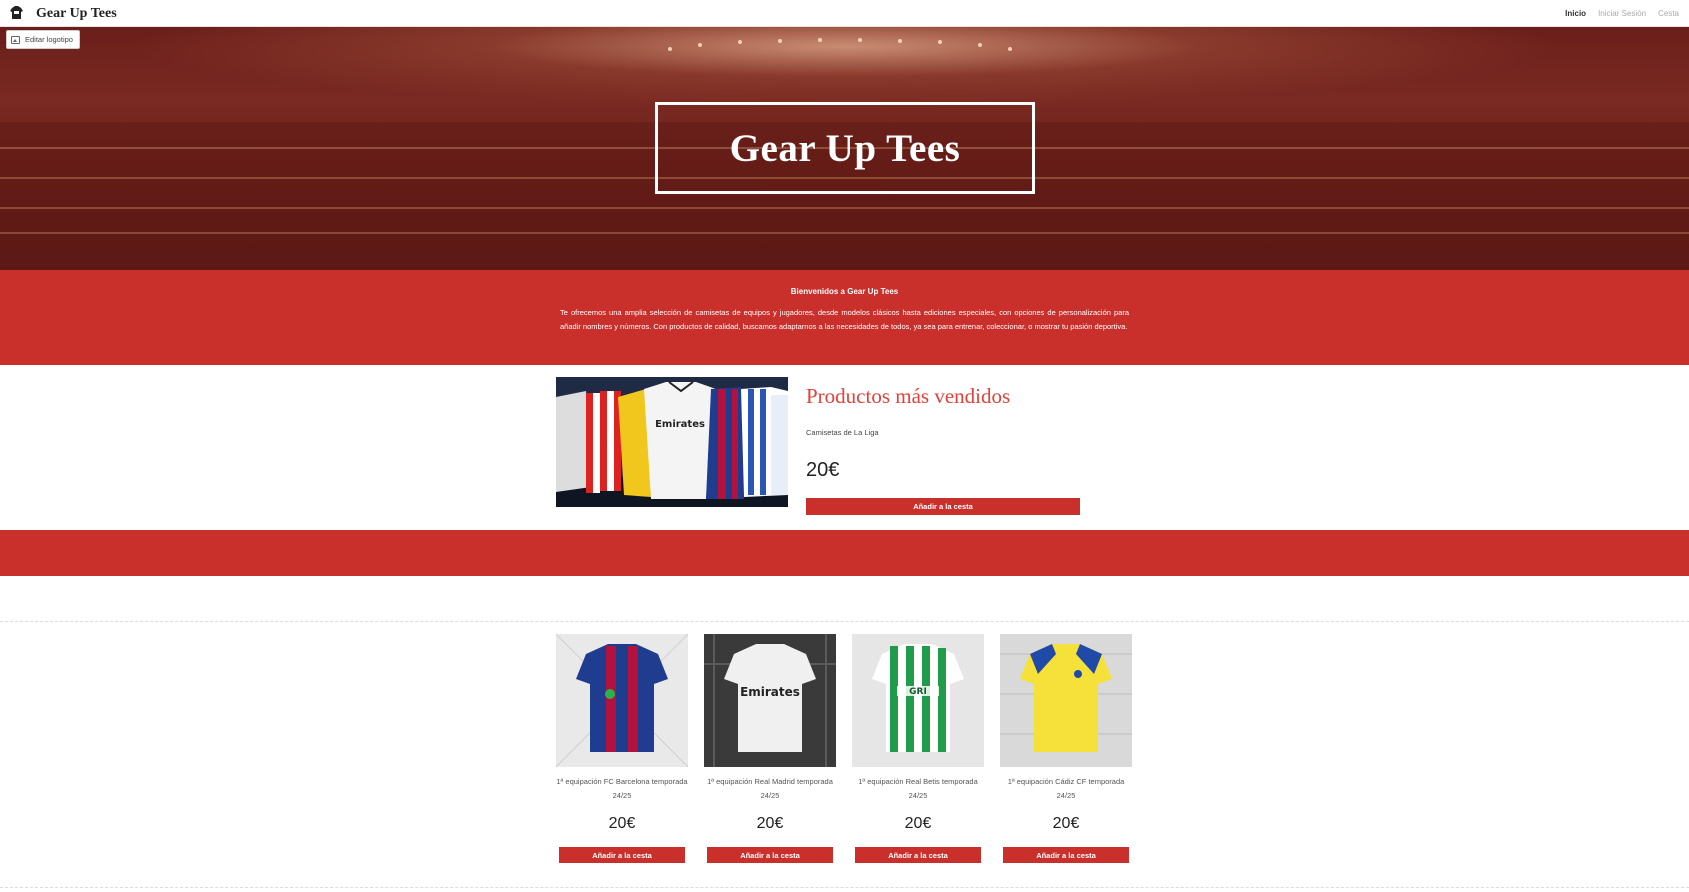 This screenshot has height=892, width=1689. I want to click on nav-link-cesta: Cesta, so click(1668, 13).